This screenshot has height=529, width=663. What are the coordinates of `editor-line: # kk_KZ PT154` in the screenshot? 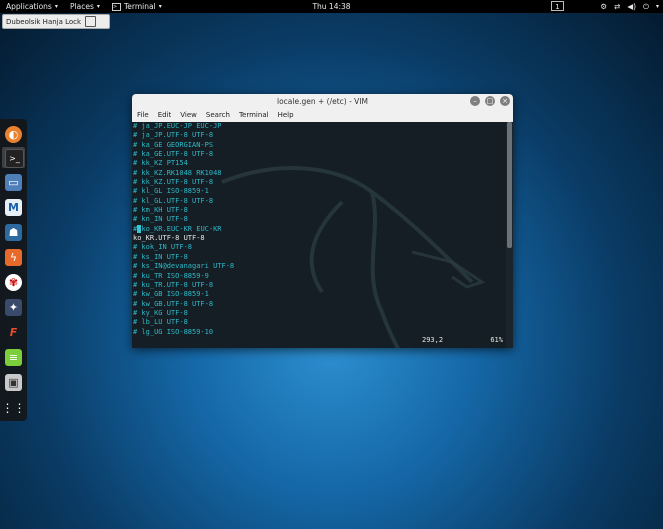 It's located at (160, 163).